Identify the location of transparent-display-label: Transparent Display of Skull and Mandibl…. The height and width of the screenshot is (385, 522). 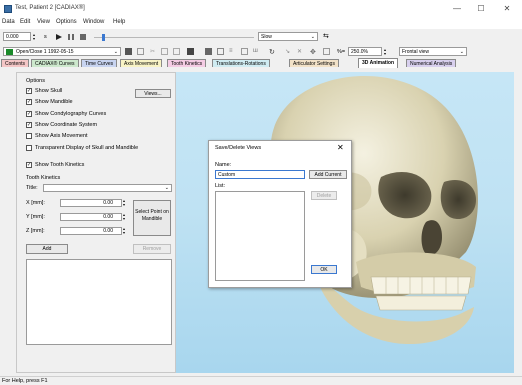
(87, 148).